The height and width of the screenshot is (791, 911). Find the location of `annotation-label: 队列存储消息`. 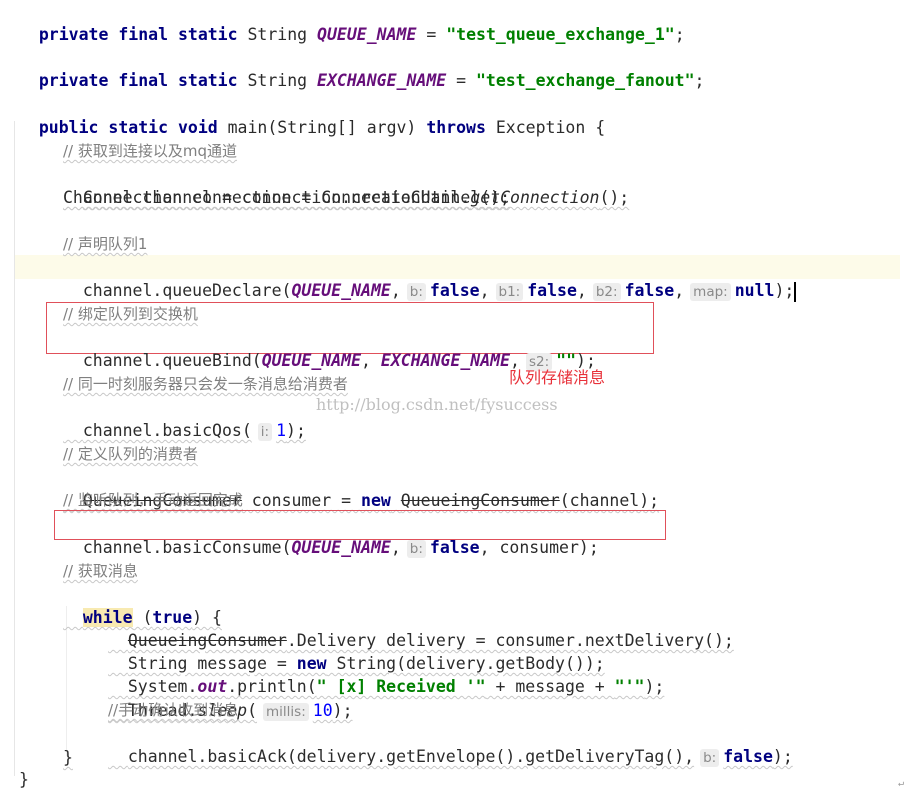

annotation-label: 队列存储消息 is located at coordinates (557, 377).